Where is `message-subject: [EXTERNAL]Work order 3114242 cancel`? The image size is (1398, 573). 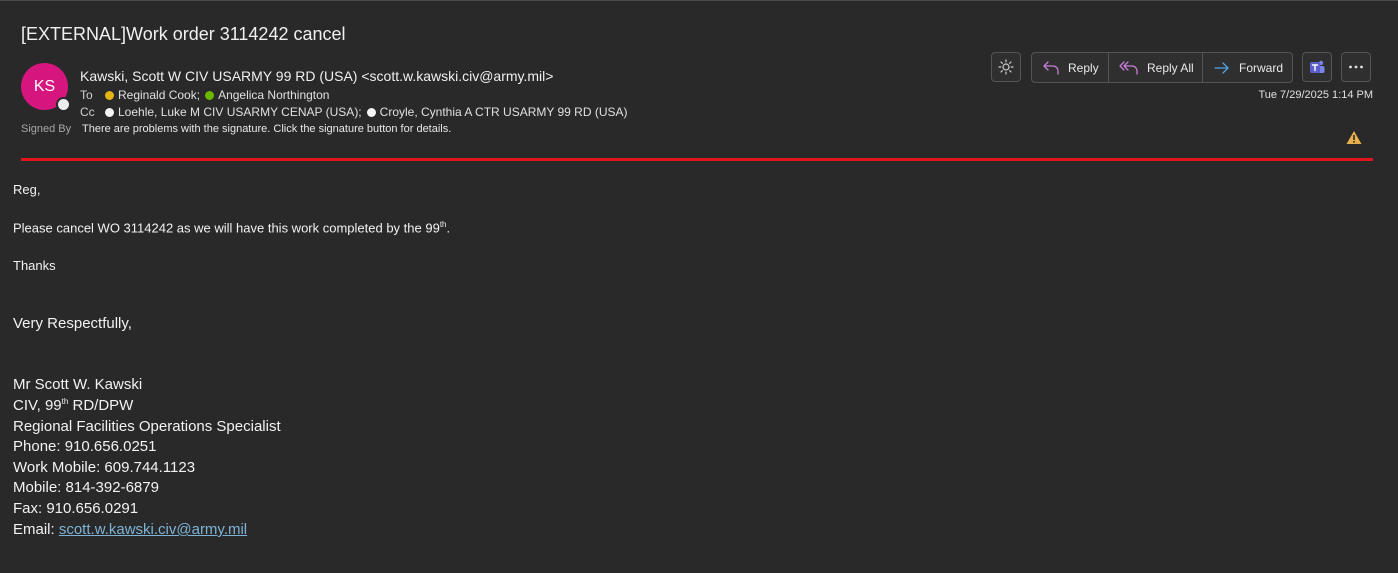 message-subject: [EXTERNAL]Work order 3114242 cancel is located at coordinates (183, 34).